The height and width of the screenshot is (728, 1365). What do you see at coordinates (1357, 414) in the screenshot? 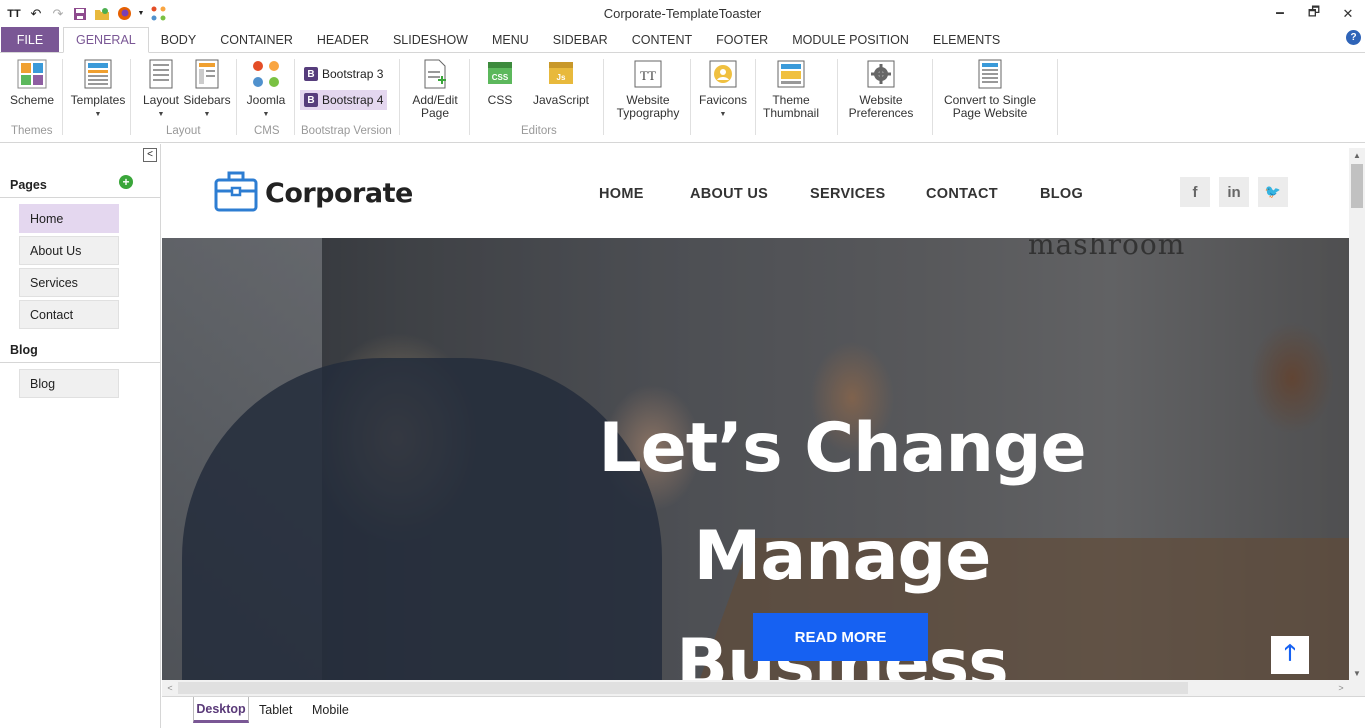
I see `vertical-scrollbar: ▲ ▼` at bounding box center [1357, 414].